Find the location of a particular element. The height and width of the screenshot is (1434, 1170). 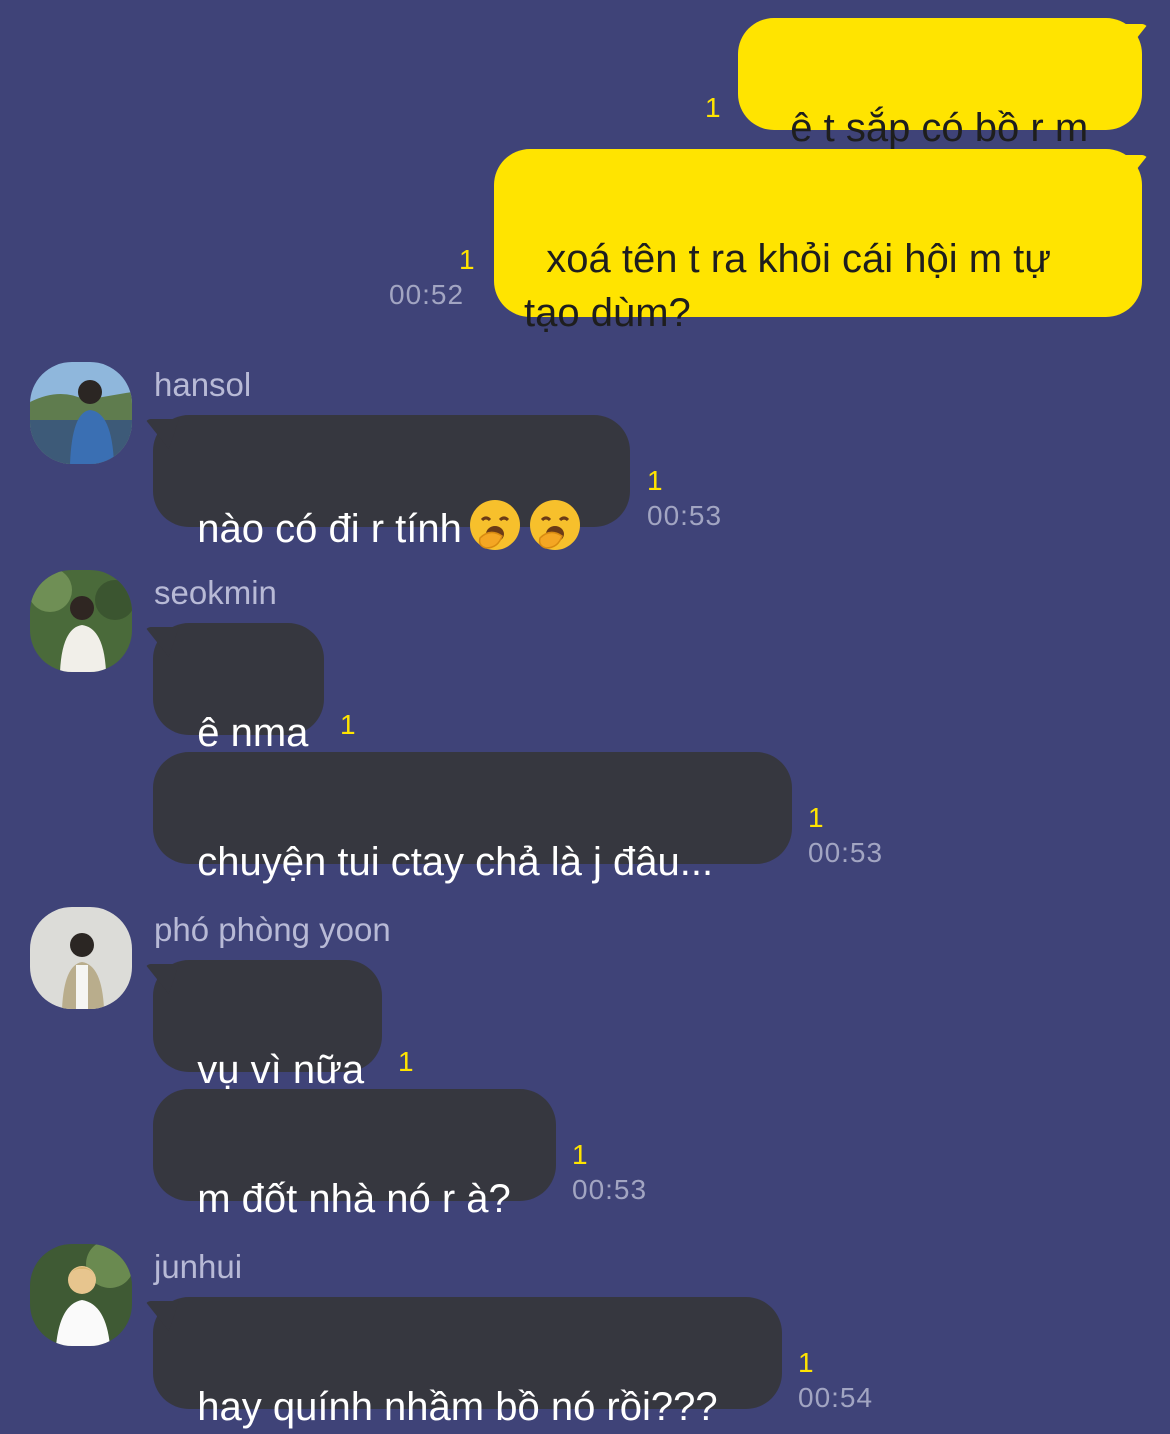

message-timestamp: 00:54 is located at coordinates (836, 1397).